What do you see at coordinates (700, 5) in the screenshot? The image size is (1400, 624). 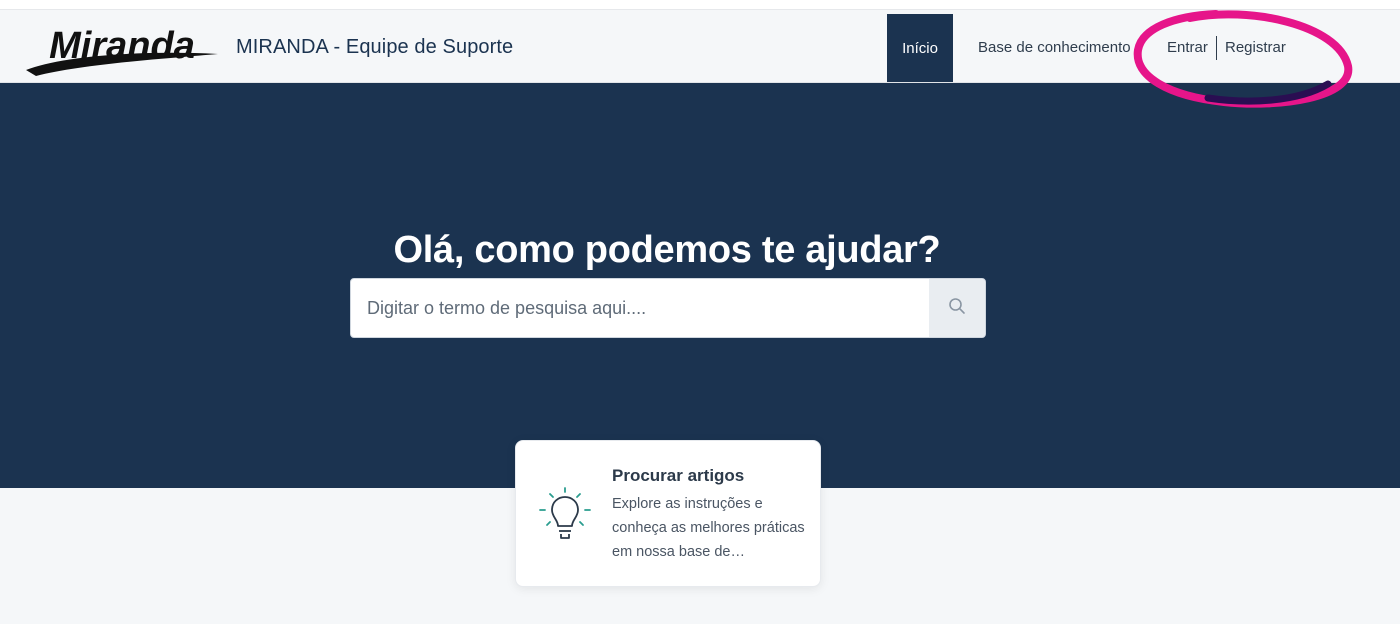 I see `browser-top-strip` at bounding box center [700, 5].